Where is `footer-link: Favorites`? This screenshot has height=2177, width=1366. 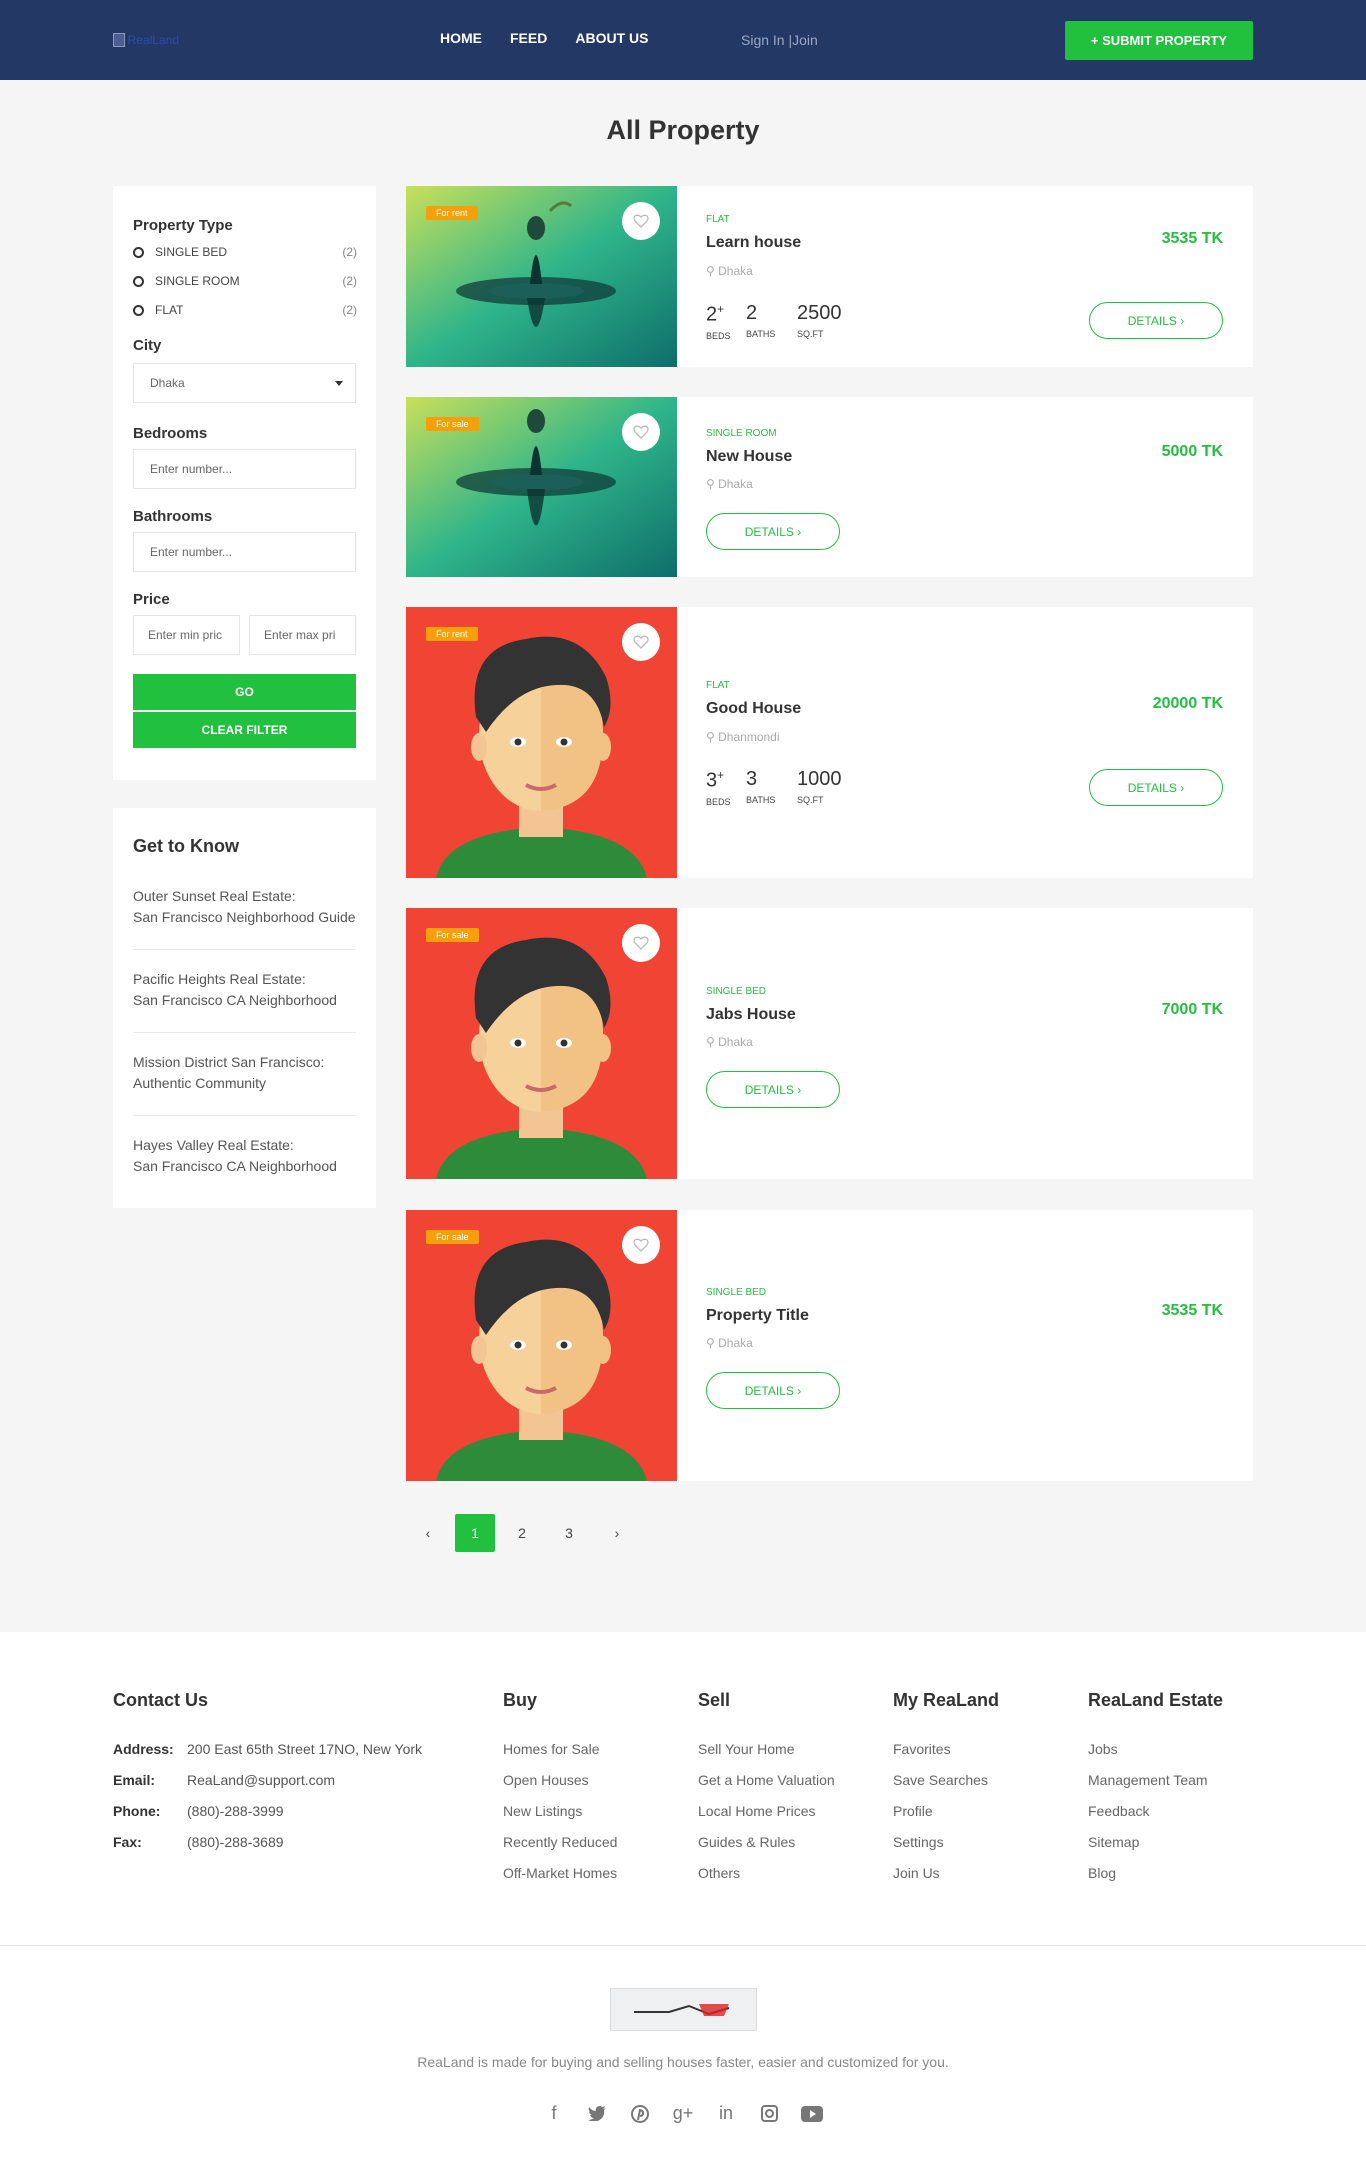 footer-link: Favorites is located at coordinates (922, 1749).